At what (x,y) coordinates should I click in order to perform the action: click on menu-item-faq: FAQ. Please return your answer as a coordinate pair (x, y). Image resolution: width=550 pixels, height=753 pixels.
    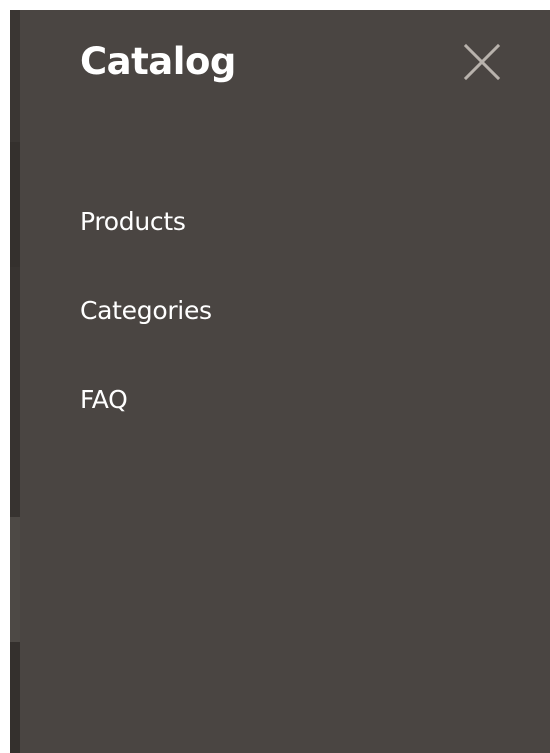
    Looking at the image, I should click on (146, 417).